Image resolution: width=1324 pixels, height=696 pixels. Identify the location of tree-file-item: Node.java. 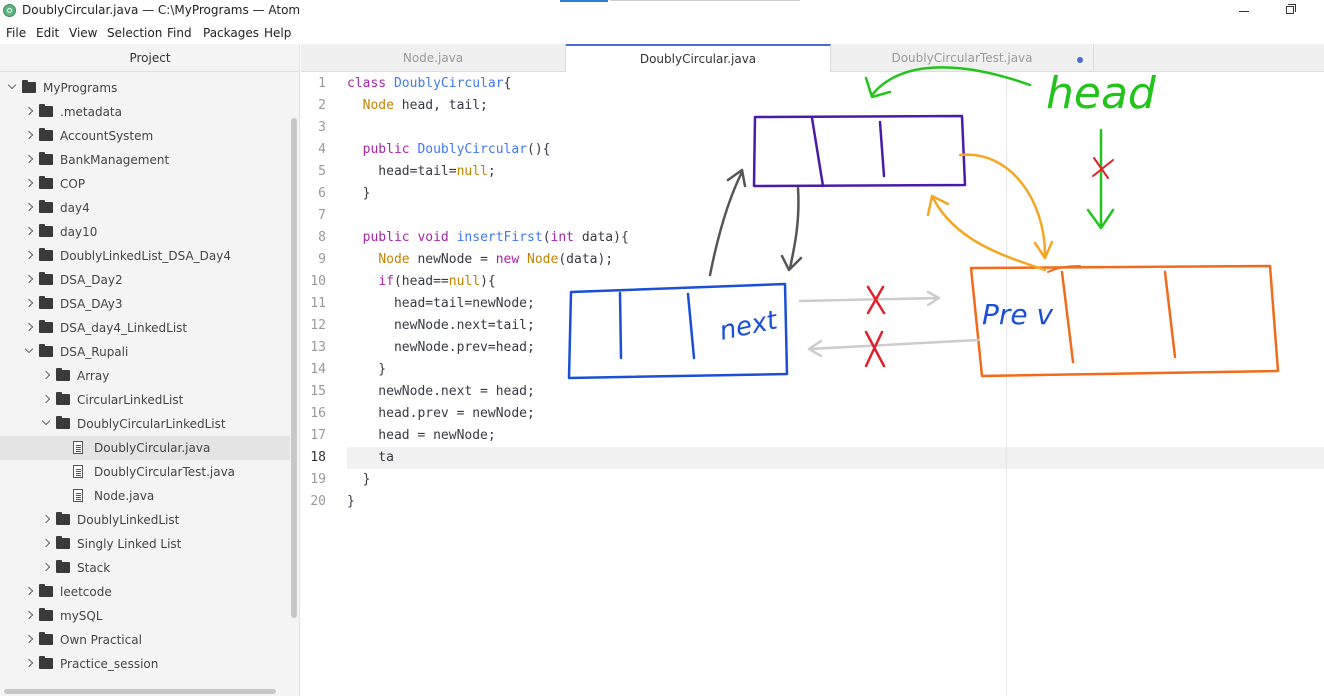
(145, 496).